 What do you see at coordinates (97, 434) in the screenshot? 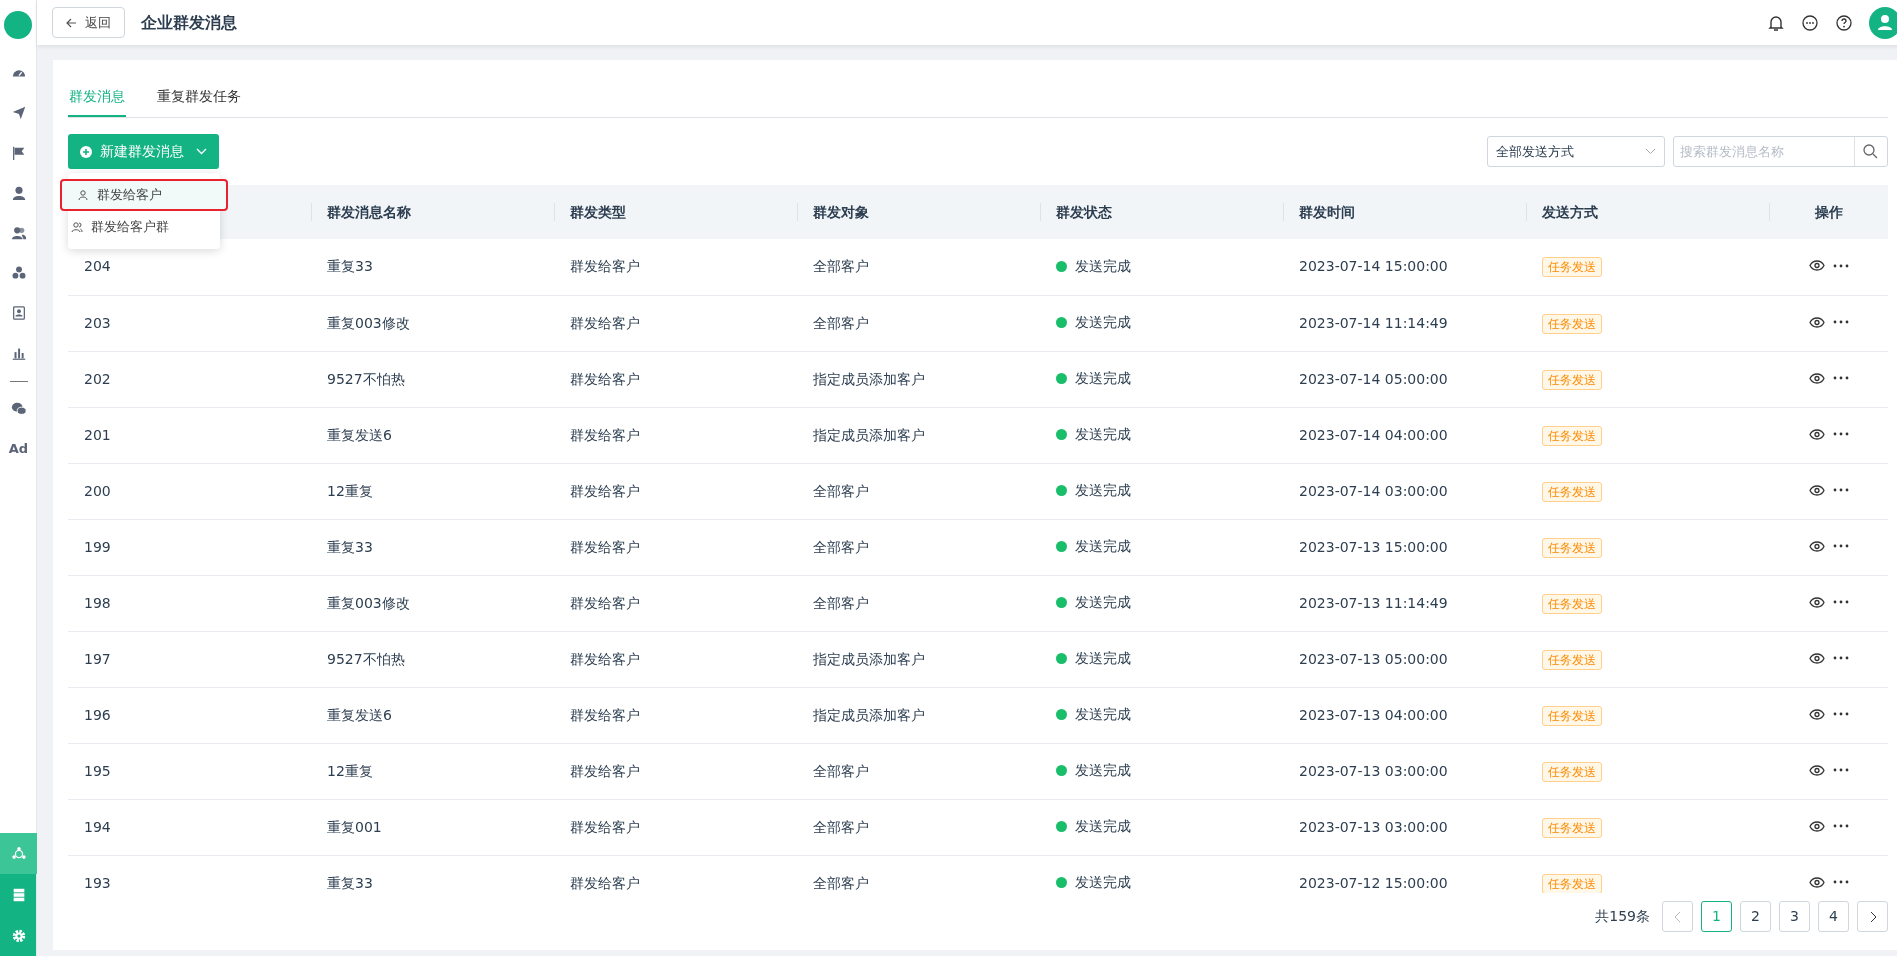
I see `table-cell: 201` at bounding box center [97, 434].